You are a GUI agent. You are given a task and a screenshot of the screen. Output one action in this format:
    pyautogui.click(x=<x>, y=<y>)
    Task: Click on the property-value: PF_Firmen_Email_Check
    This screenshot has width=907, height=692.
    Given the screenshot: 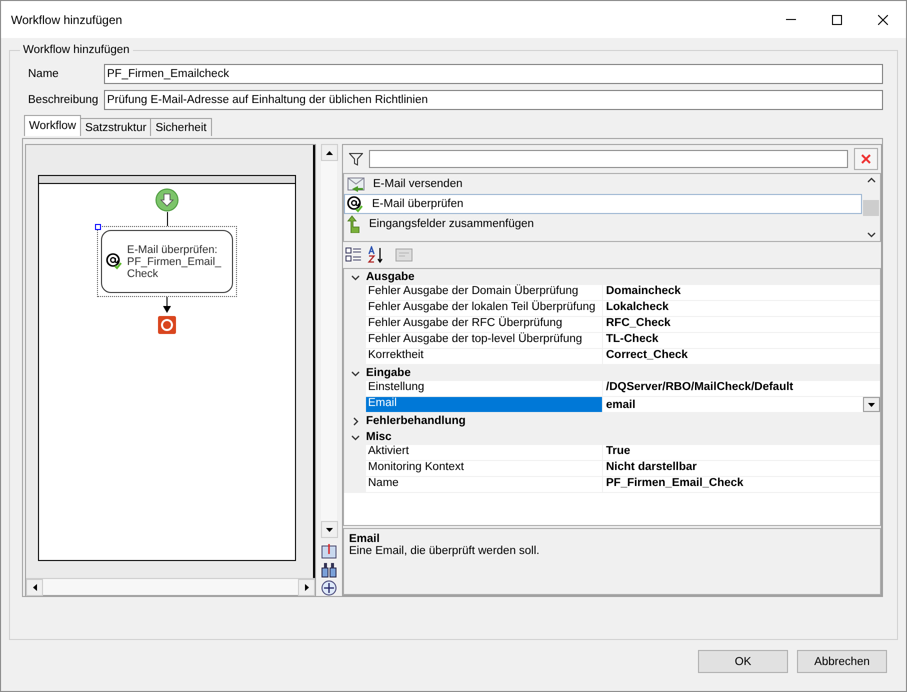 What is the action you would take?
    pyautogui.click(x=674, y=484)
    